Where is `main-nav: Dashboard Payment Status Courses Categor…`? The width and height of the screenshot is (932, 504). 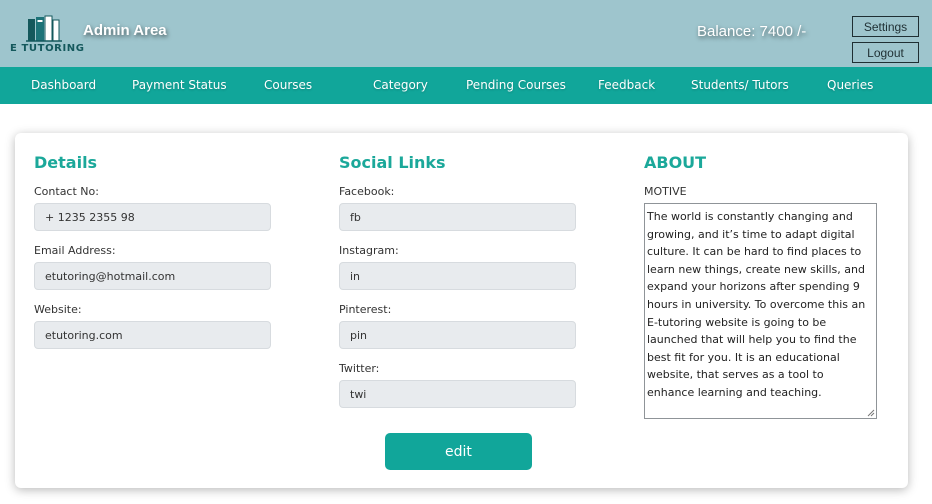
main-nav: Dashboard Payment Status Courses Categor… is located at coordinates (466, 85).